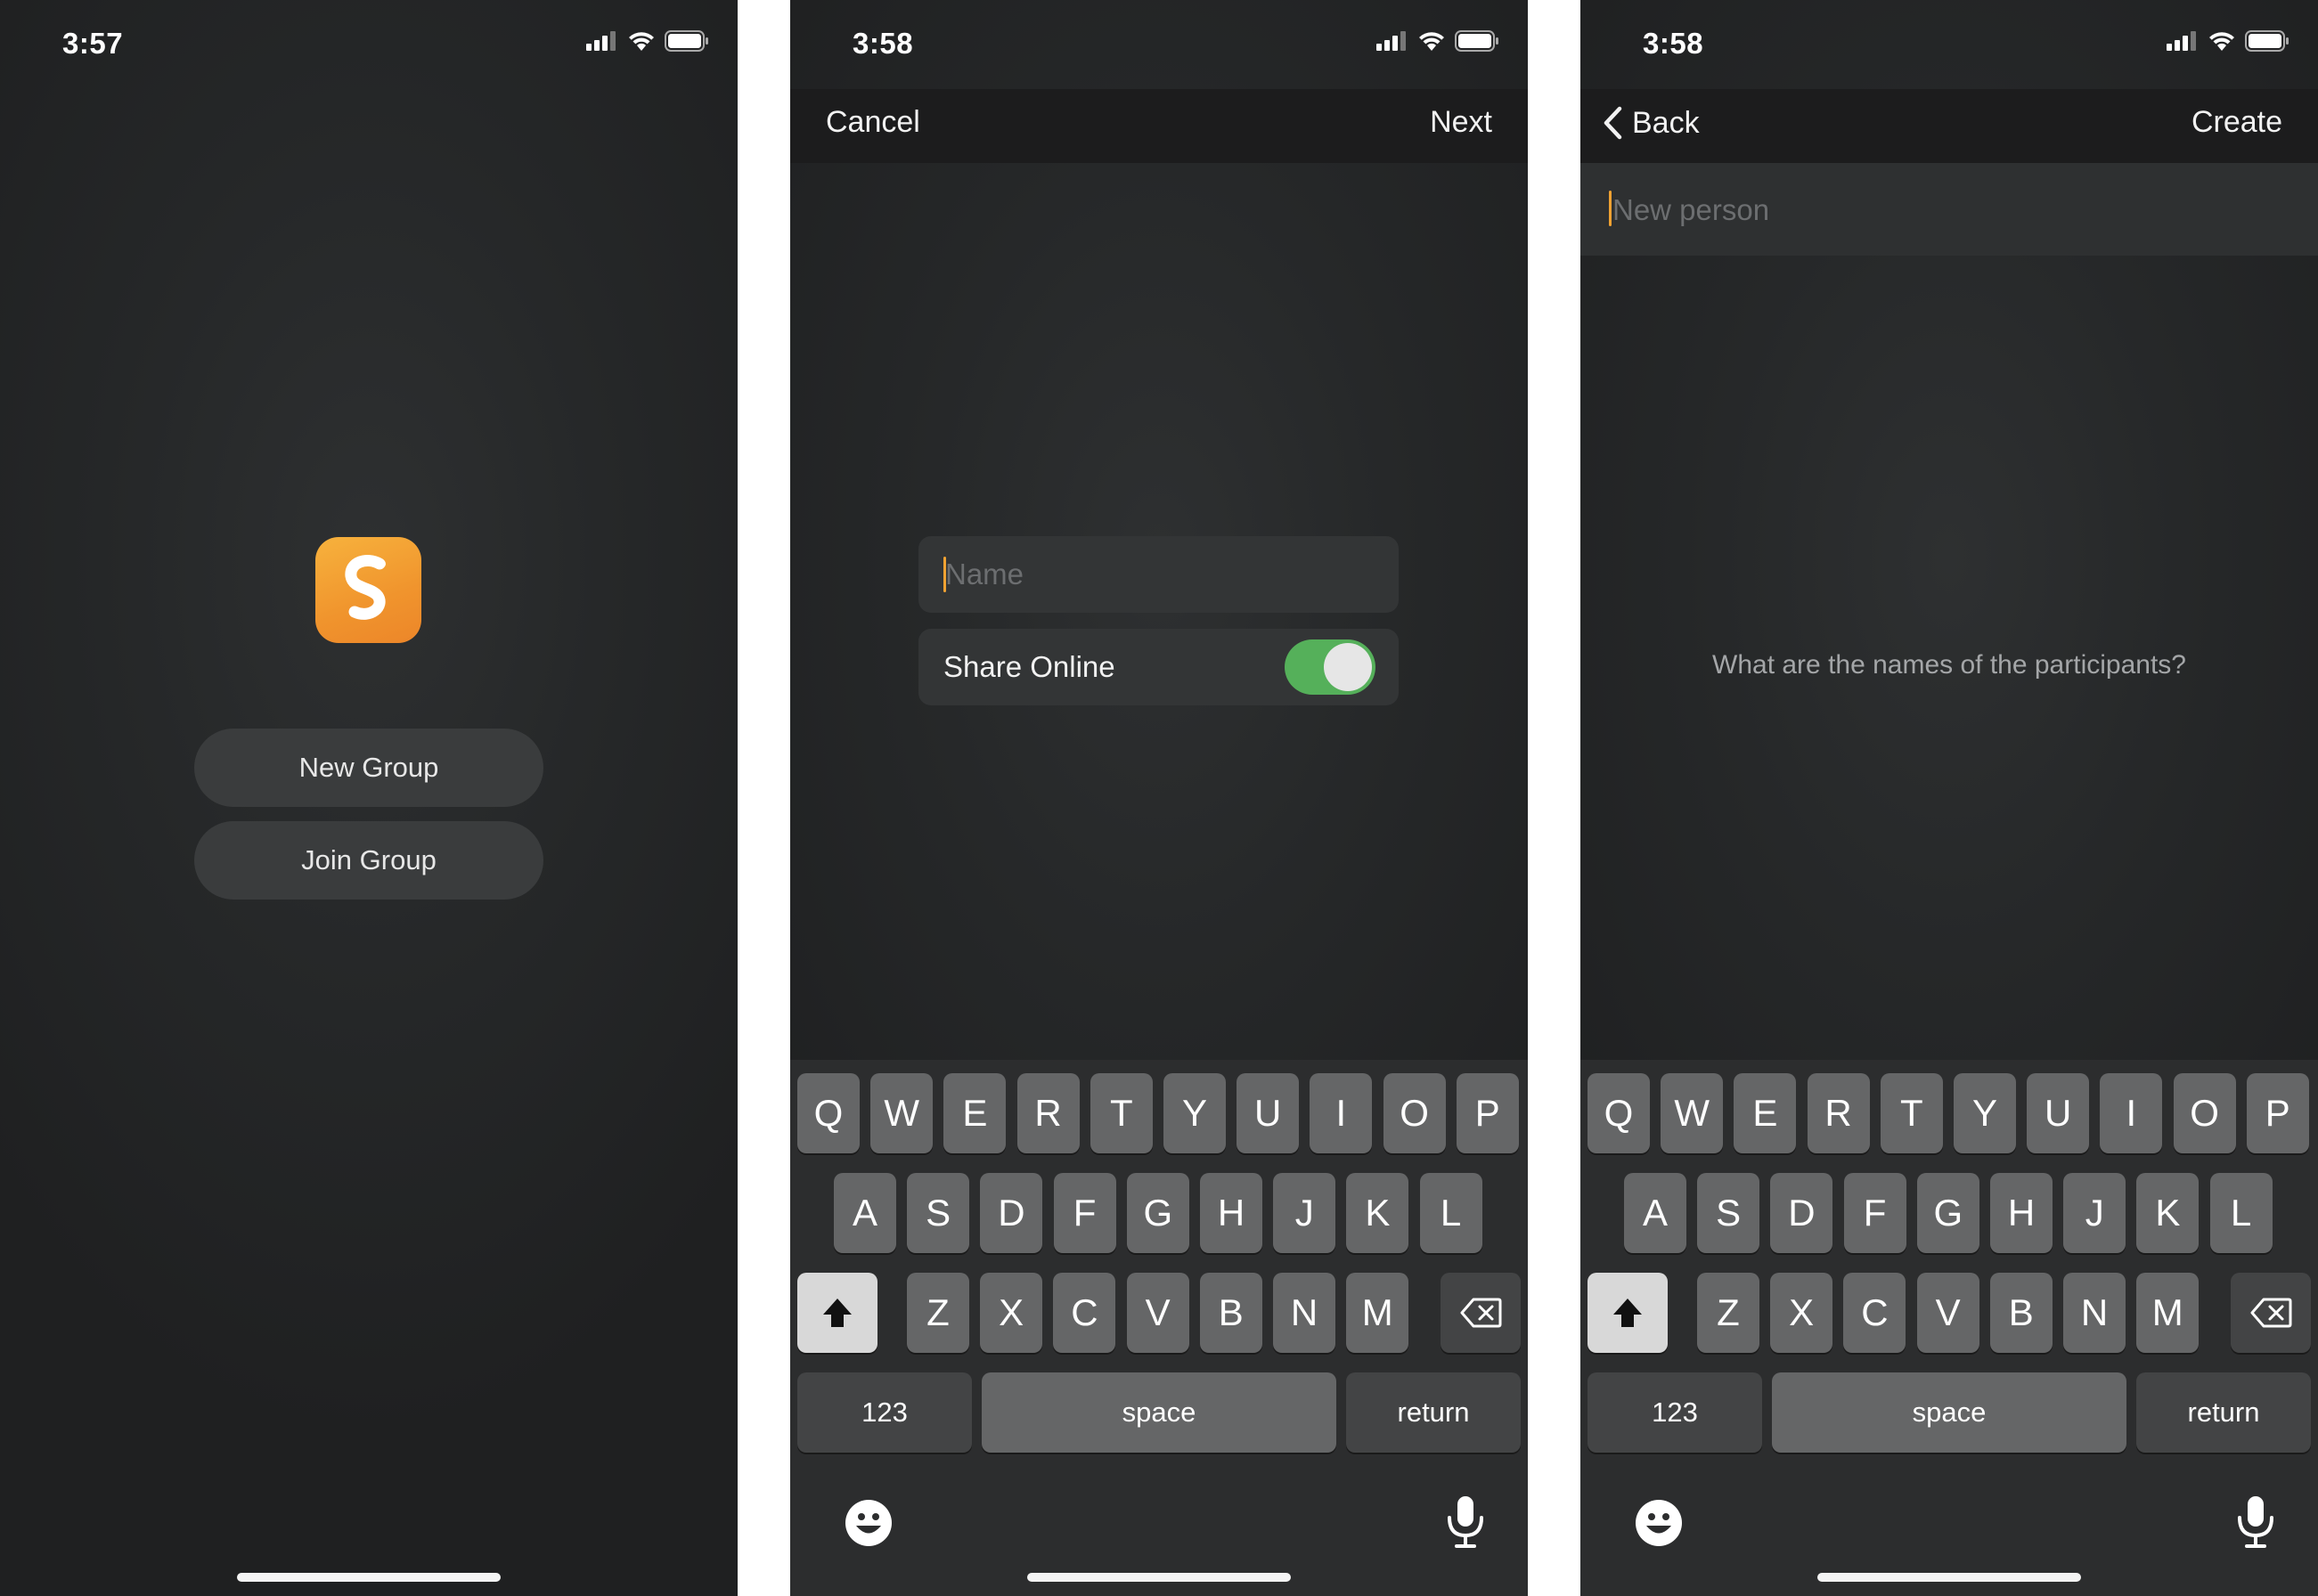  I want to click on cancel-button: Cancel, so click(873, 122).